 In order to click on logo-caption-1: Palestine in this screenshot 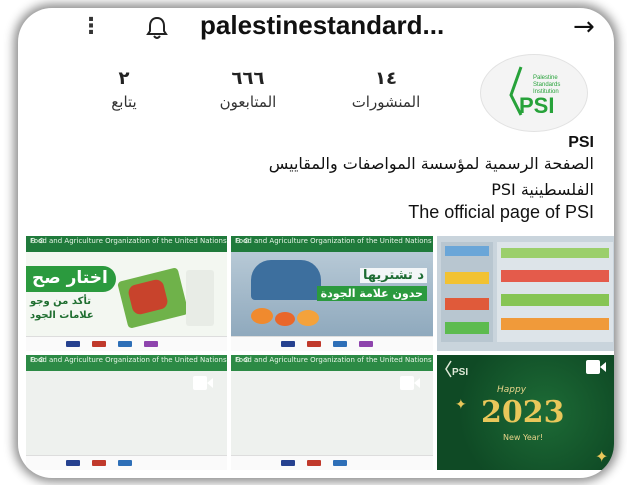, I will do `click(545, 78)`.